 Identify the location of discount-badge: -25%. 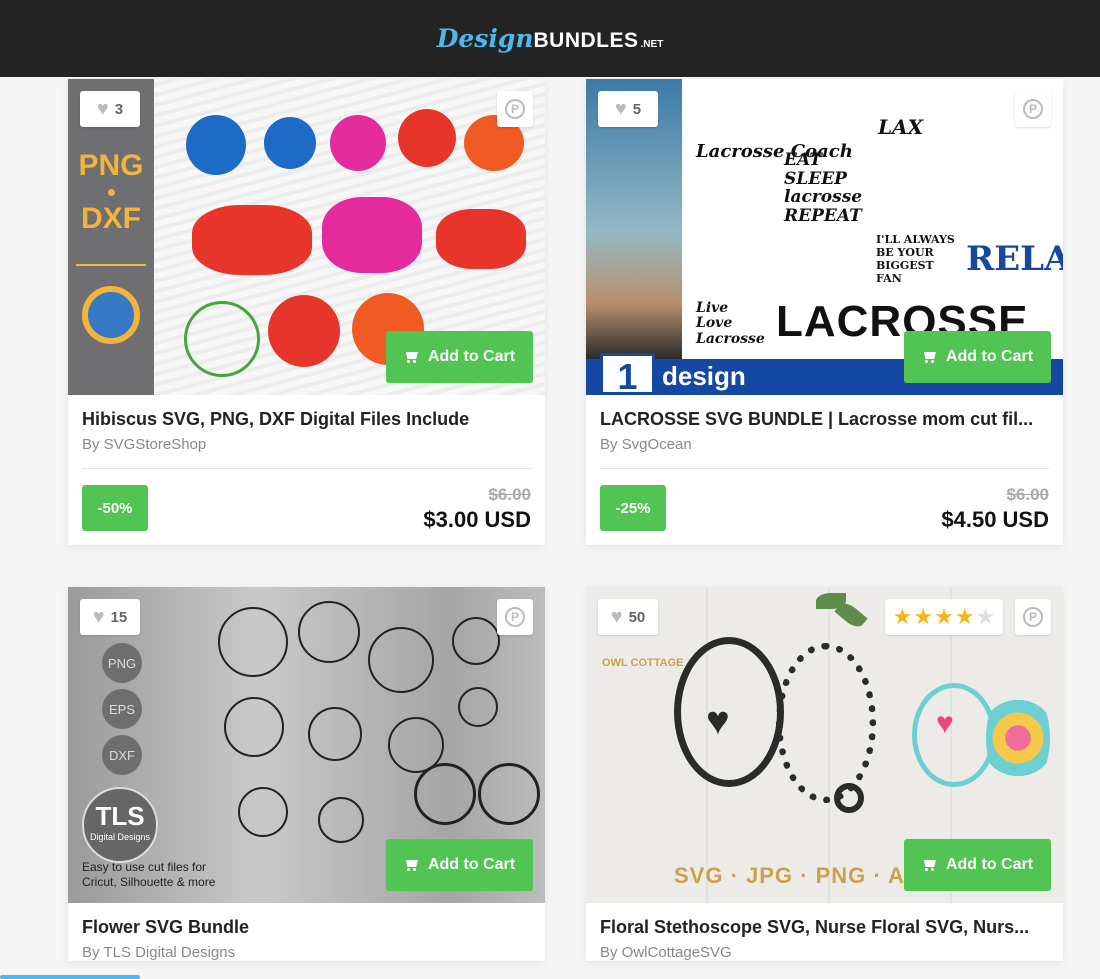
(633, 508).